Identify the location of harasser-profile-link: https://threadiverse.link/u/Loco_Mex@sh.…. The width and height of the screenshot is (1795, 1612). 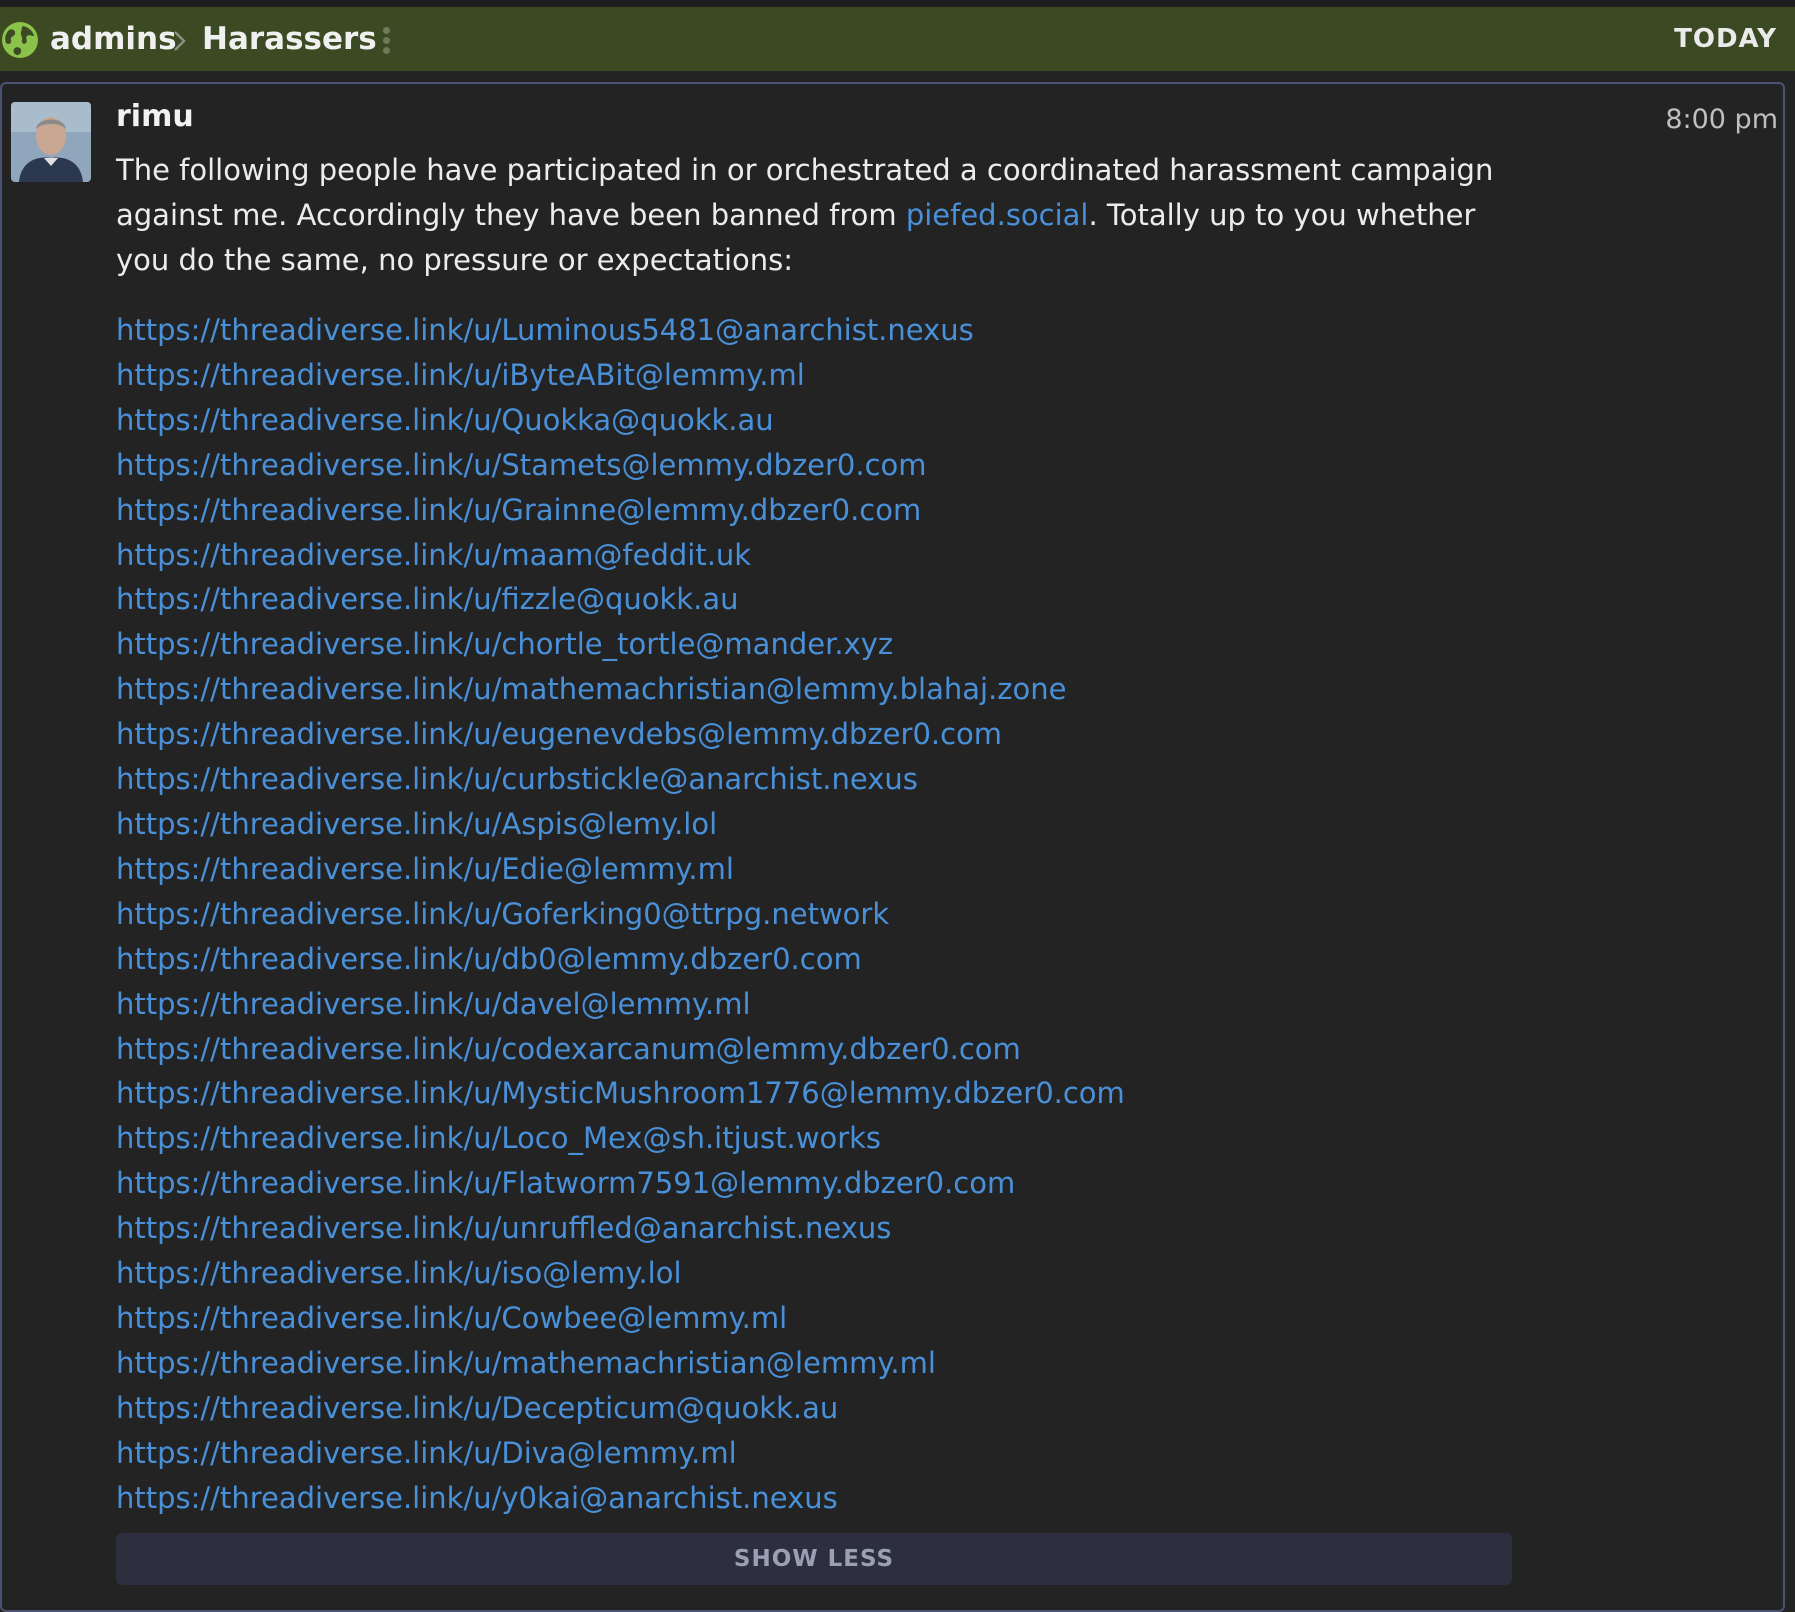
(816, 1138).